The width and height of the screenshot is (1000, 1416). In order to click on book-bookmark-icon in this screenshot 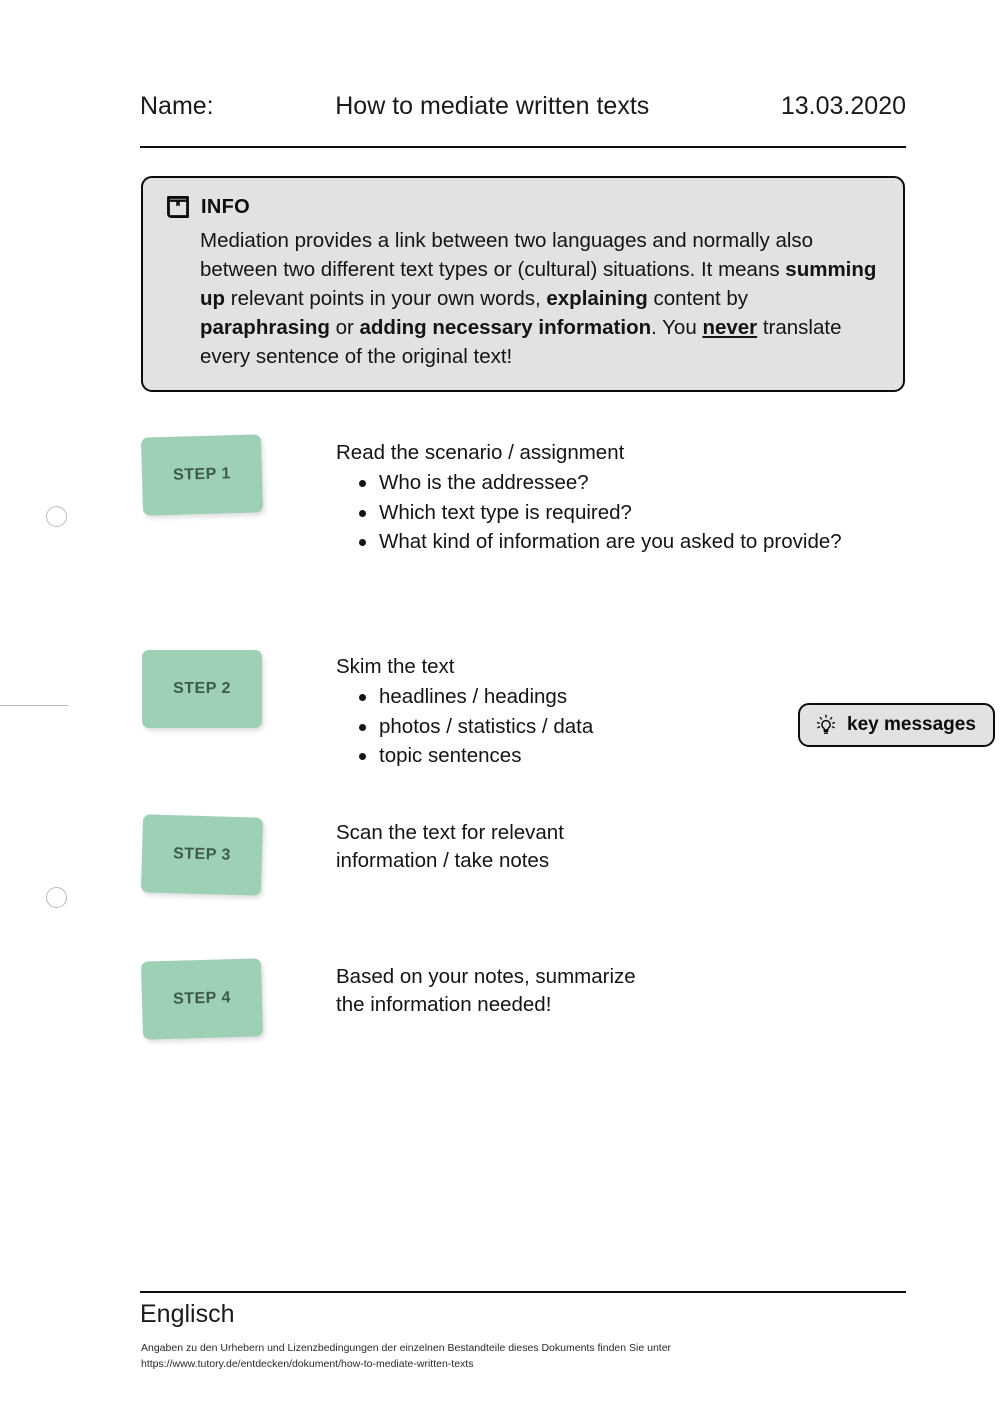, I will do `click(178, 207)`.